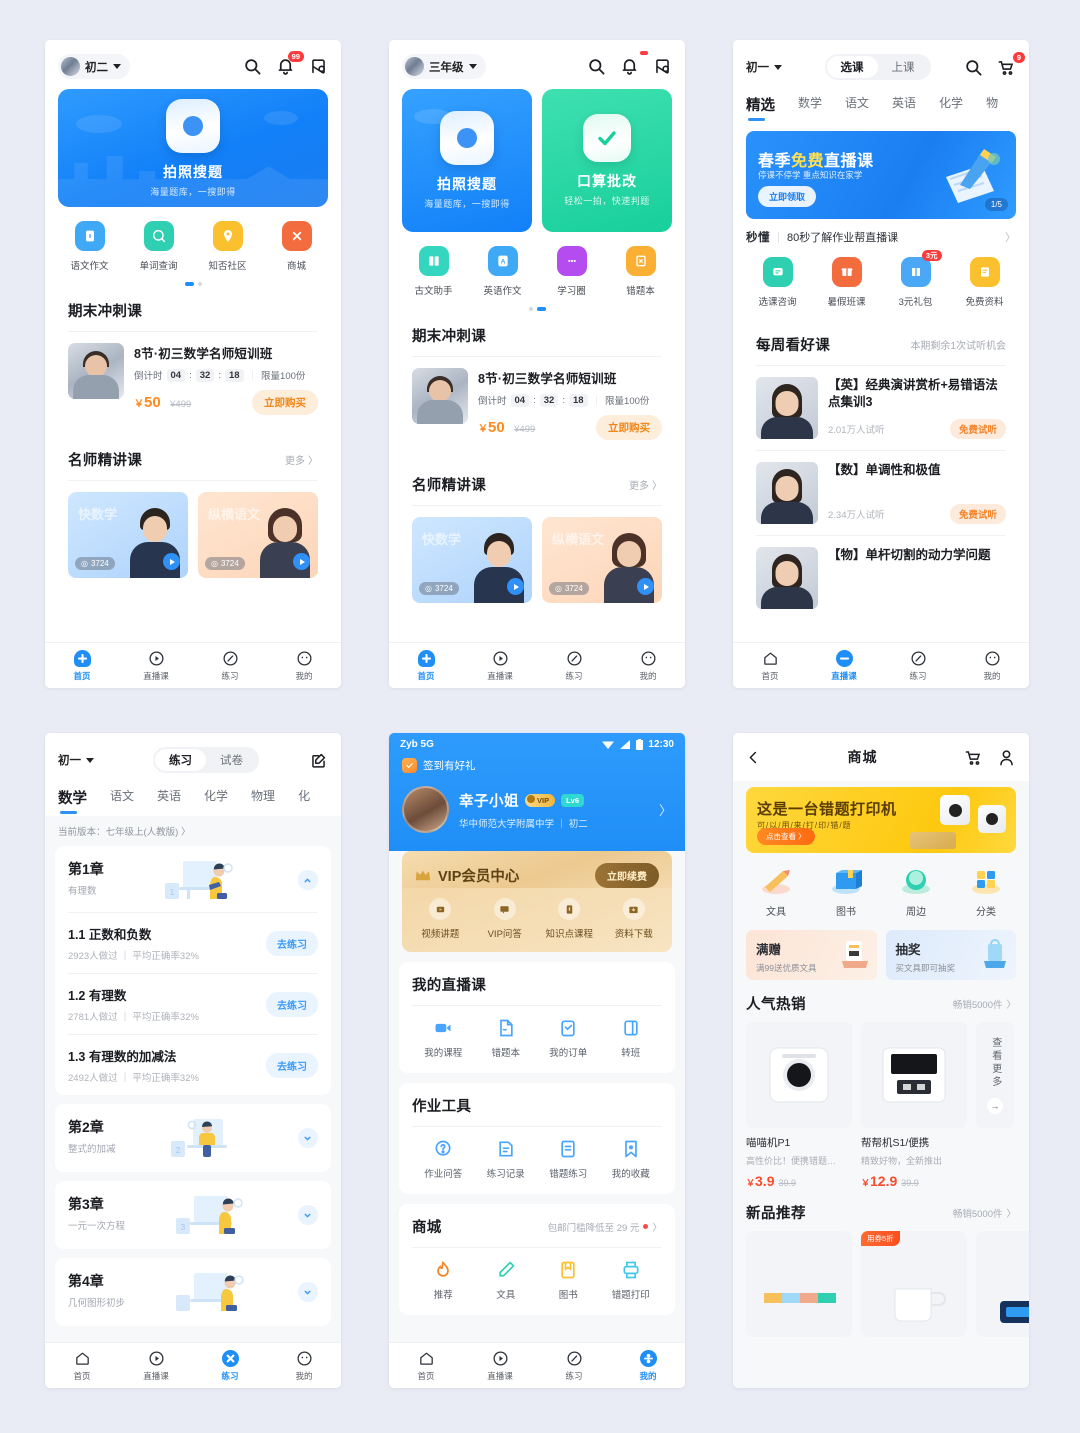 The image size is (1080, 1433). Describe the element at coordinates (231, 760) in the screenshot. I see `segment-exam-paper: 试卷` at that location.